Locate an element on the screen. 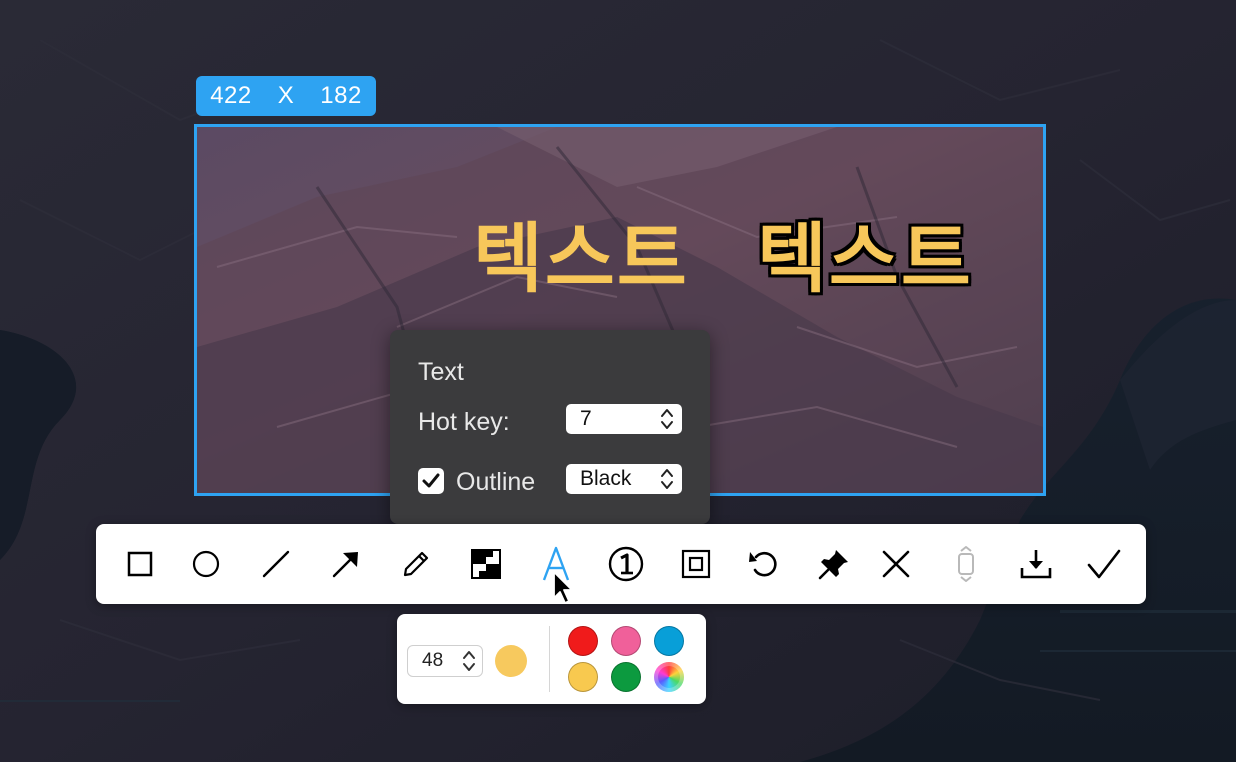  mouse-cursor-icon is located at coordinates (563, 587).